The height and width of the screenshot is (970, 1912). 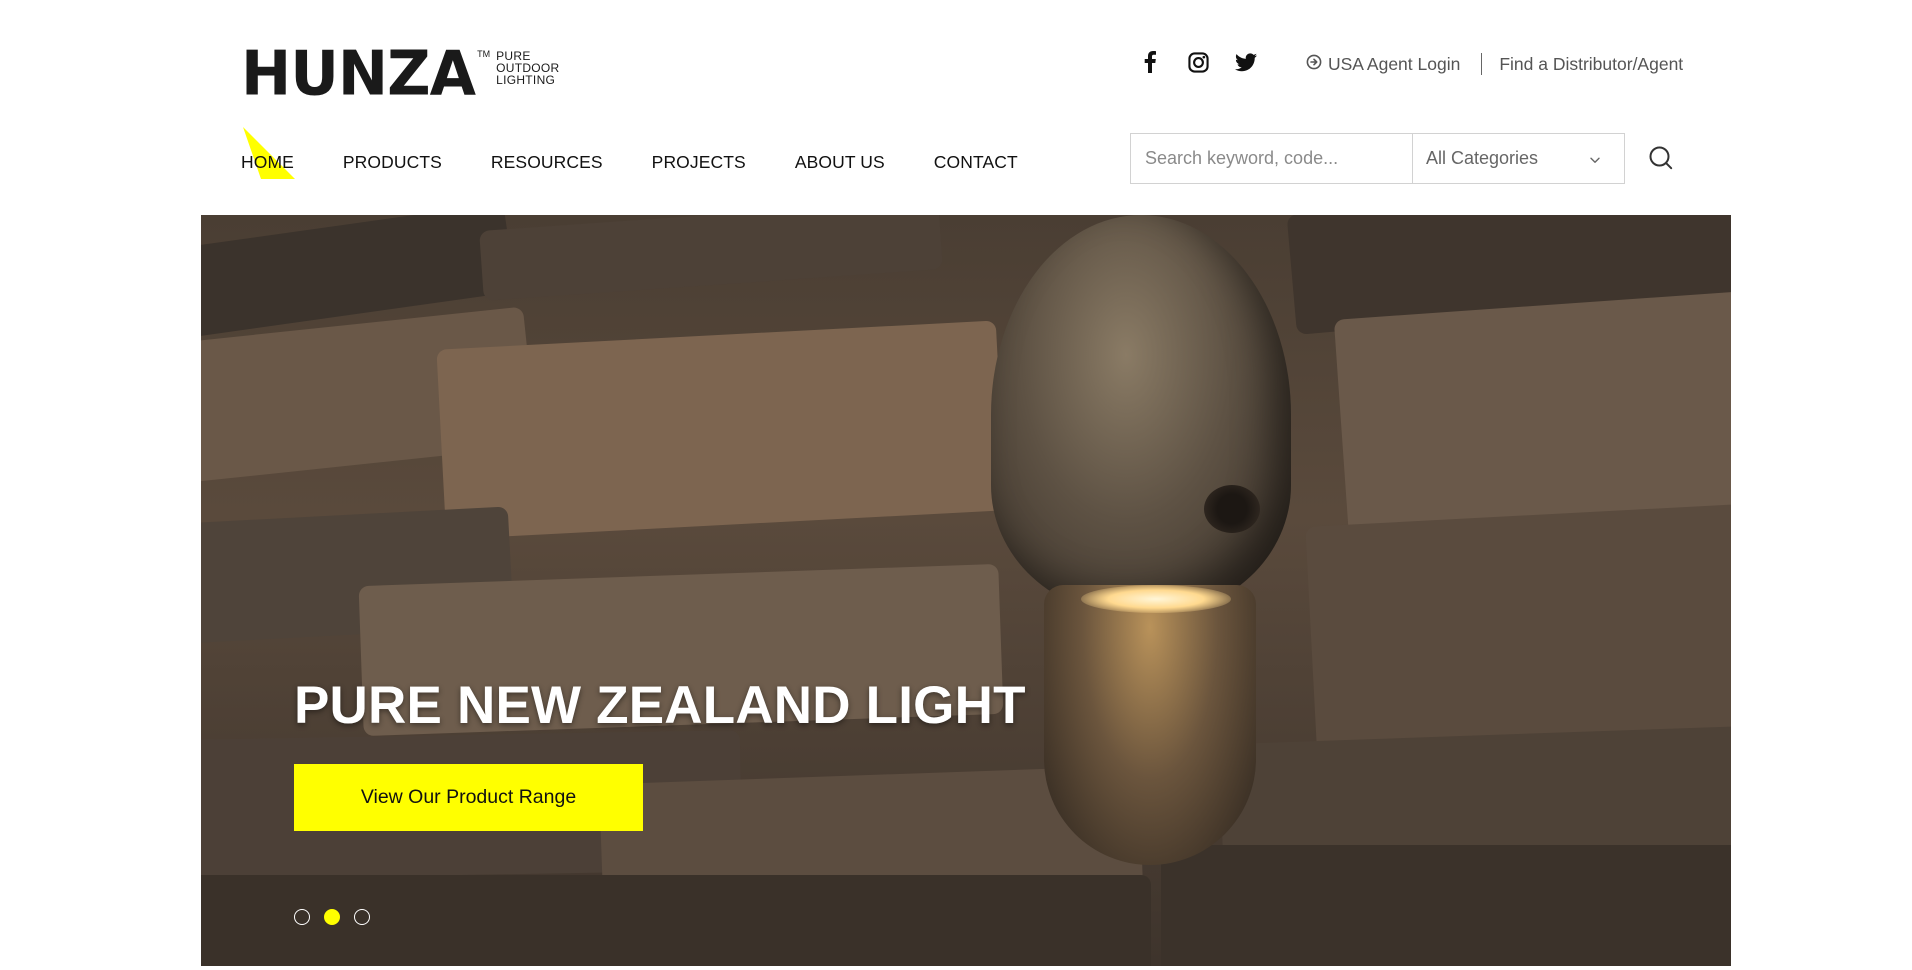 I want to click on twitter-icon, so click(x=1246, y=62).